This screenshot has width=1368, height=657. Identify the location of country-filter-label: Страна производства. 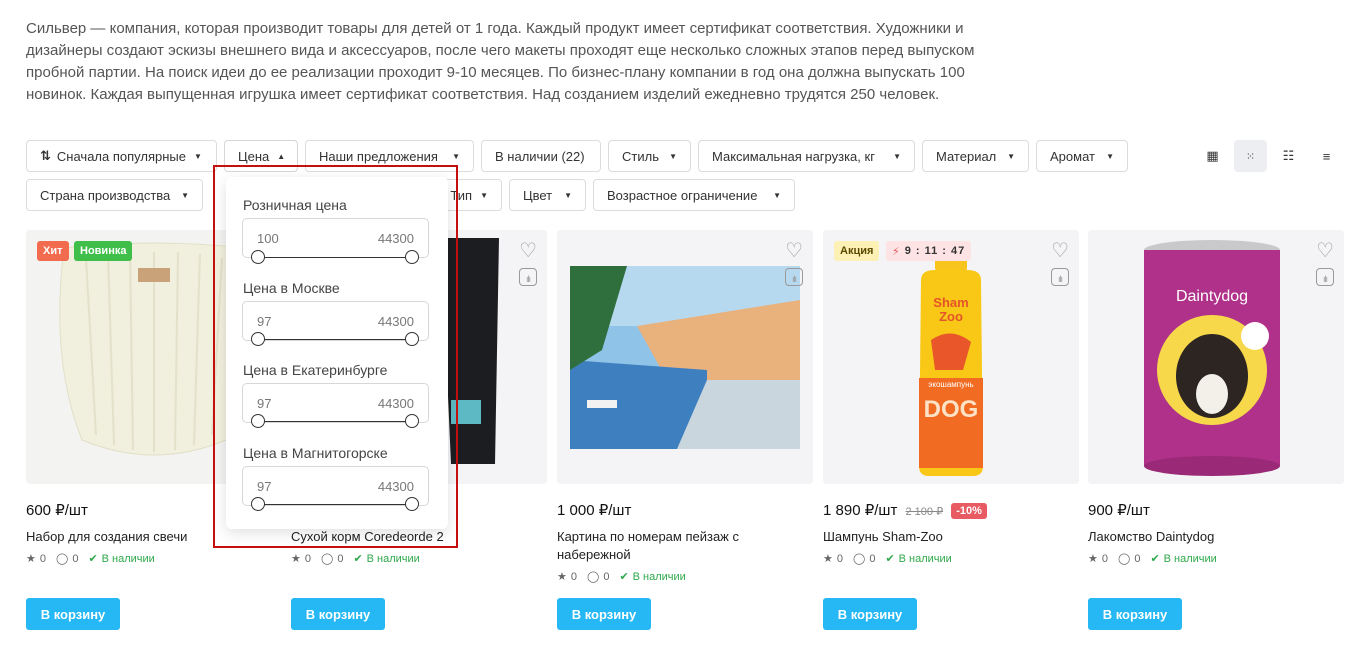
(105, 195).